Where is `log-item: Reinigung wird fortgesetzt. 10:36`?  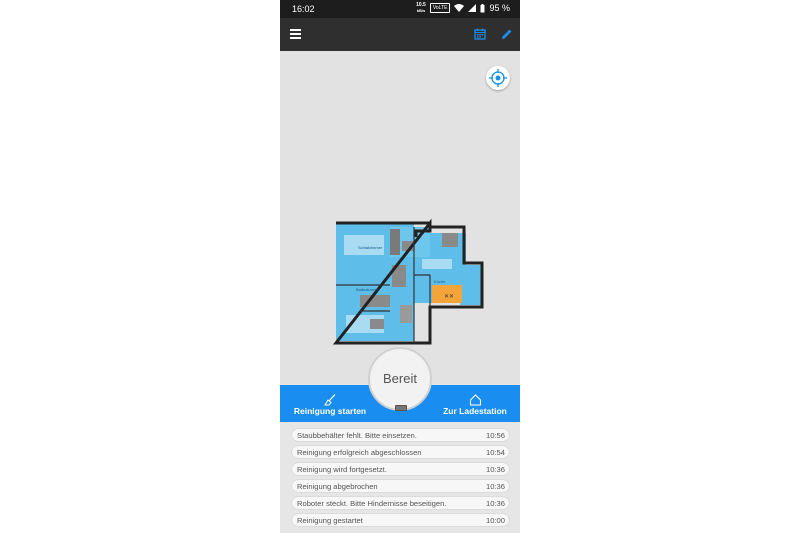
log-item: Reinigung wird fortgesetzt. 10:36 is located at coordinates (400, 469).